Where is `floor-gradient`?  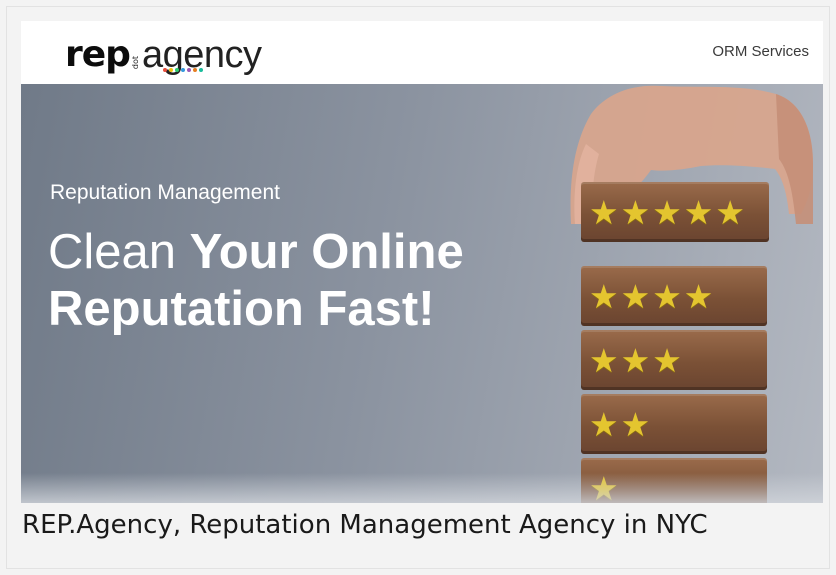 floor-gradient is located at coordinates (422, 488).